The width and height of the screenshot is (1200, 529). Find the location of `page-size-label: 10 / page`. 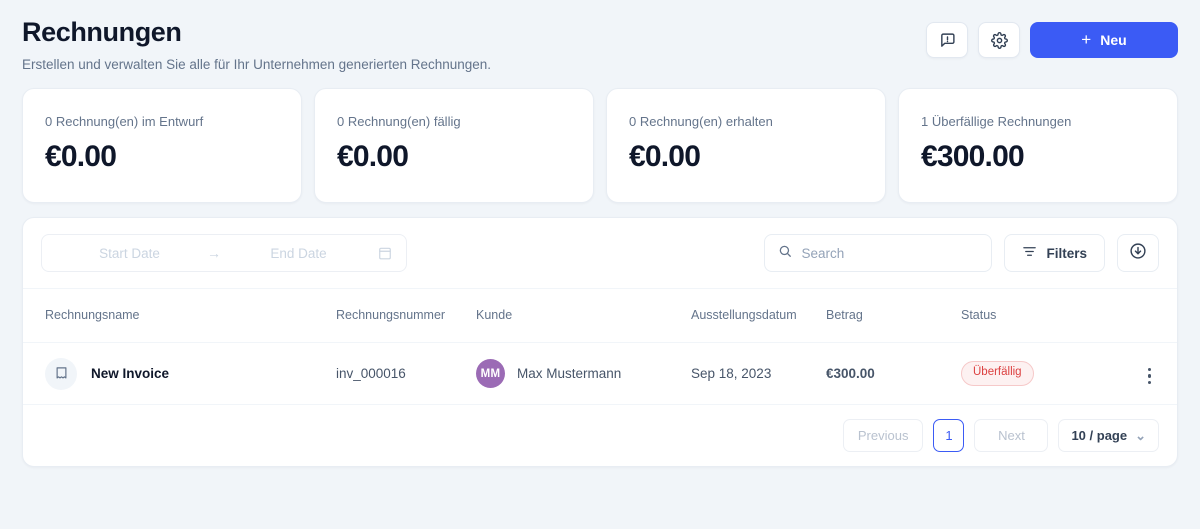

page-size-label: 10 / page is located at coordinates (1099, 435).